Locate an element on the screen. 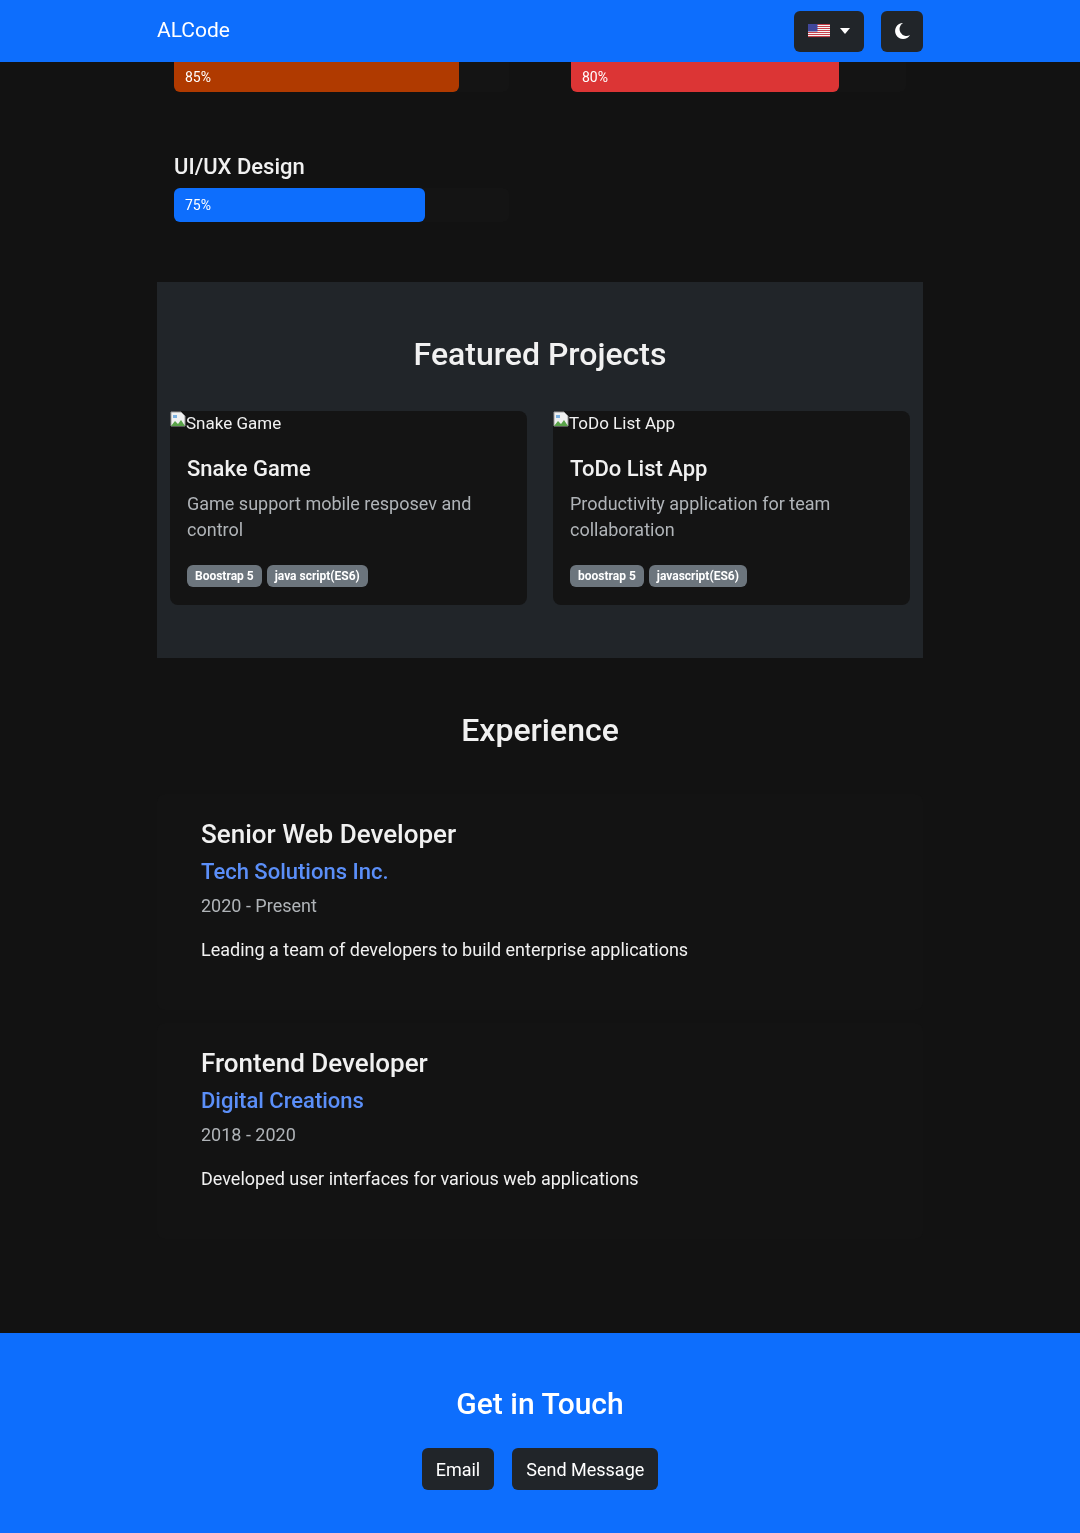 This screenshot has height=1533, width=1080. section-title: Experience is located at coordinates (540, 730).